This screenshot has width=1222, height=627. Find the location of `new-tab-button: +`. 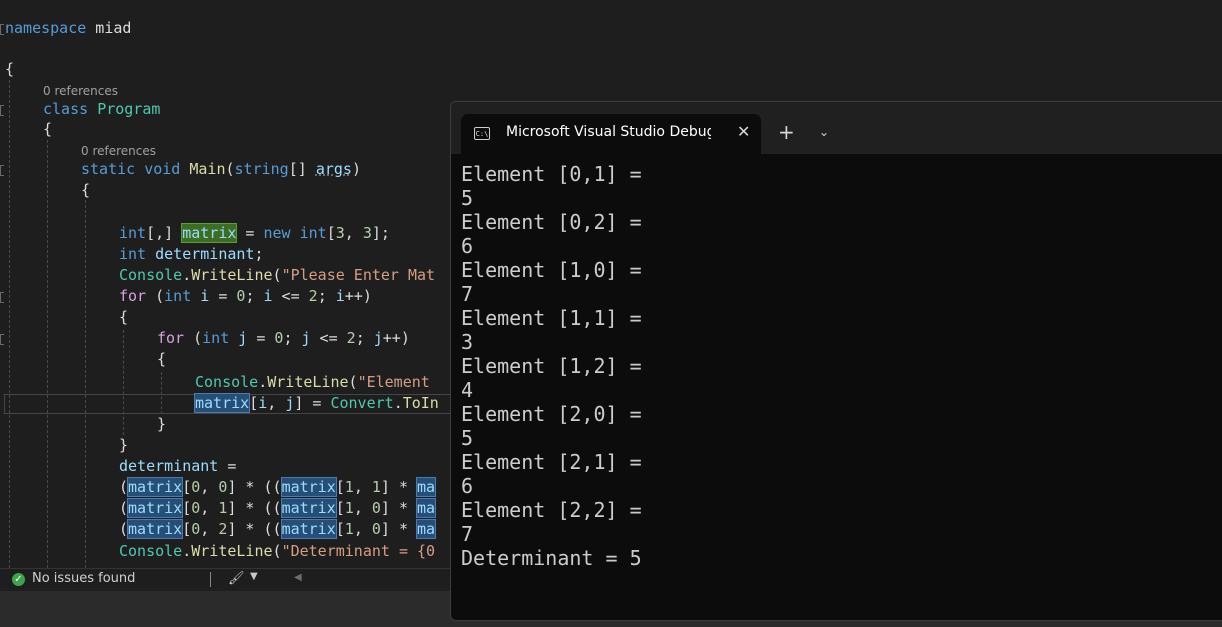

new-tab-button: + is located at coordinates (786, 132).